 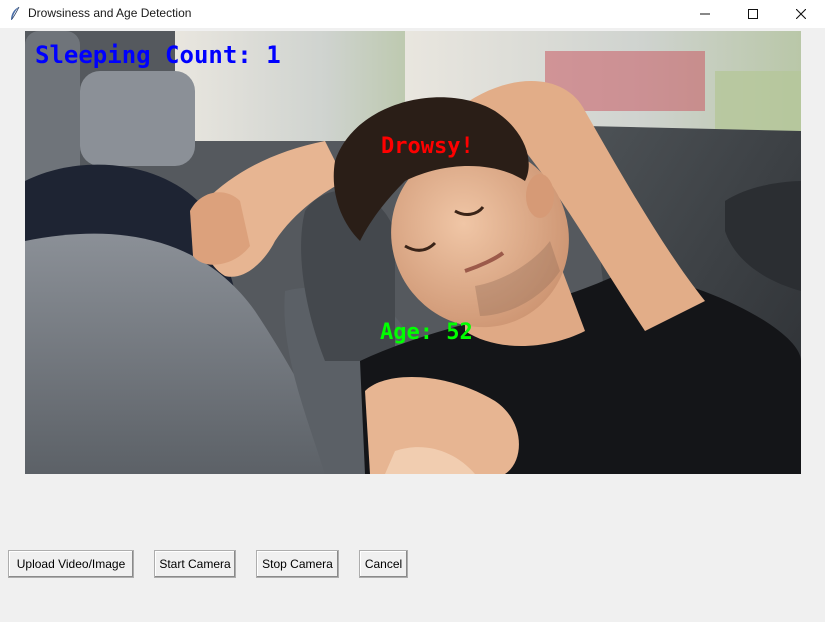 What do you see at coordinates (426, 332) in the screenshot?
I see `age-label: Age: 52` at bounding box center [426, 332].